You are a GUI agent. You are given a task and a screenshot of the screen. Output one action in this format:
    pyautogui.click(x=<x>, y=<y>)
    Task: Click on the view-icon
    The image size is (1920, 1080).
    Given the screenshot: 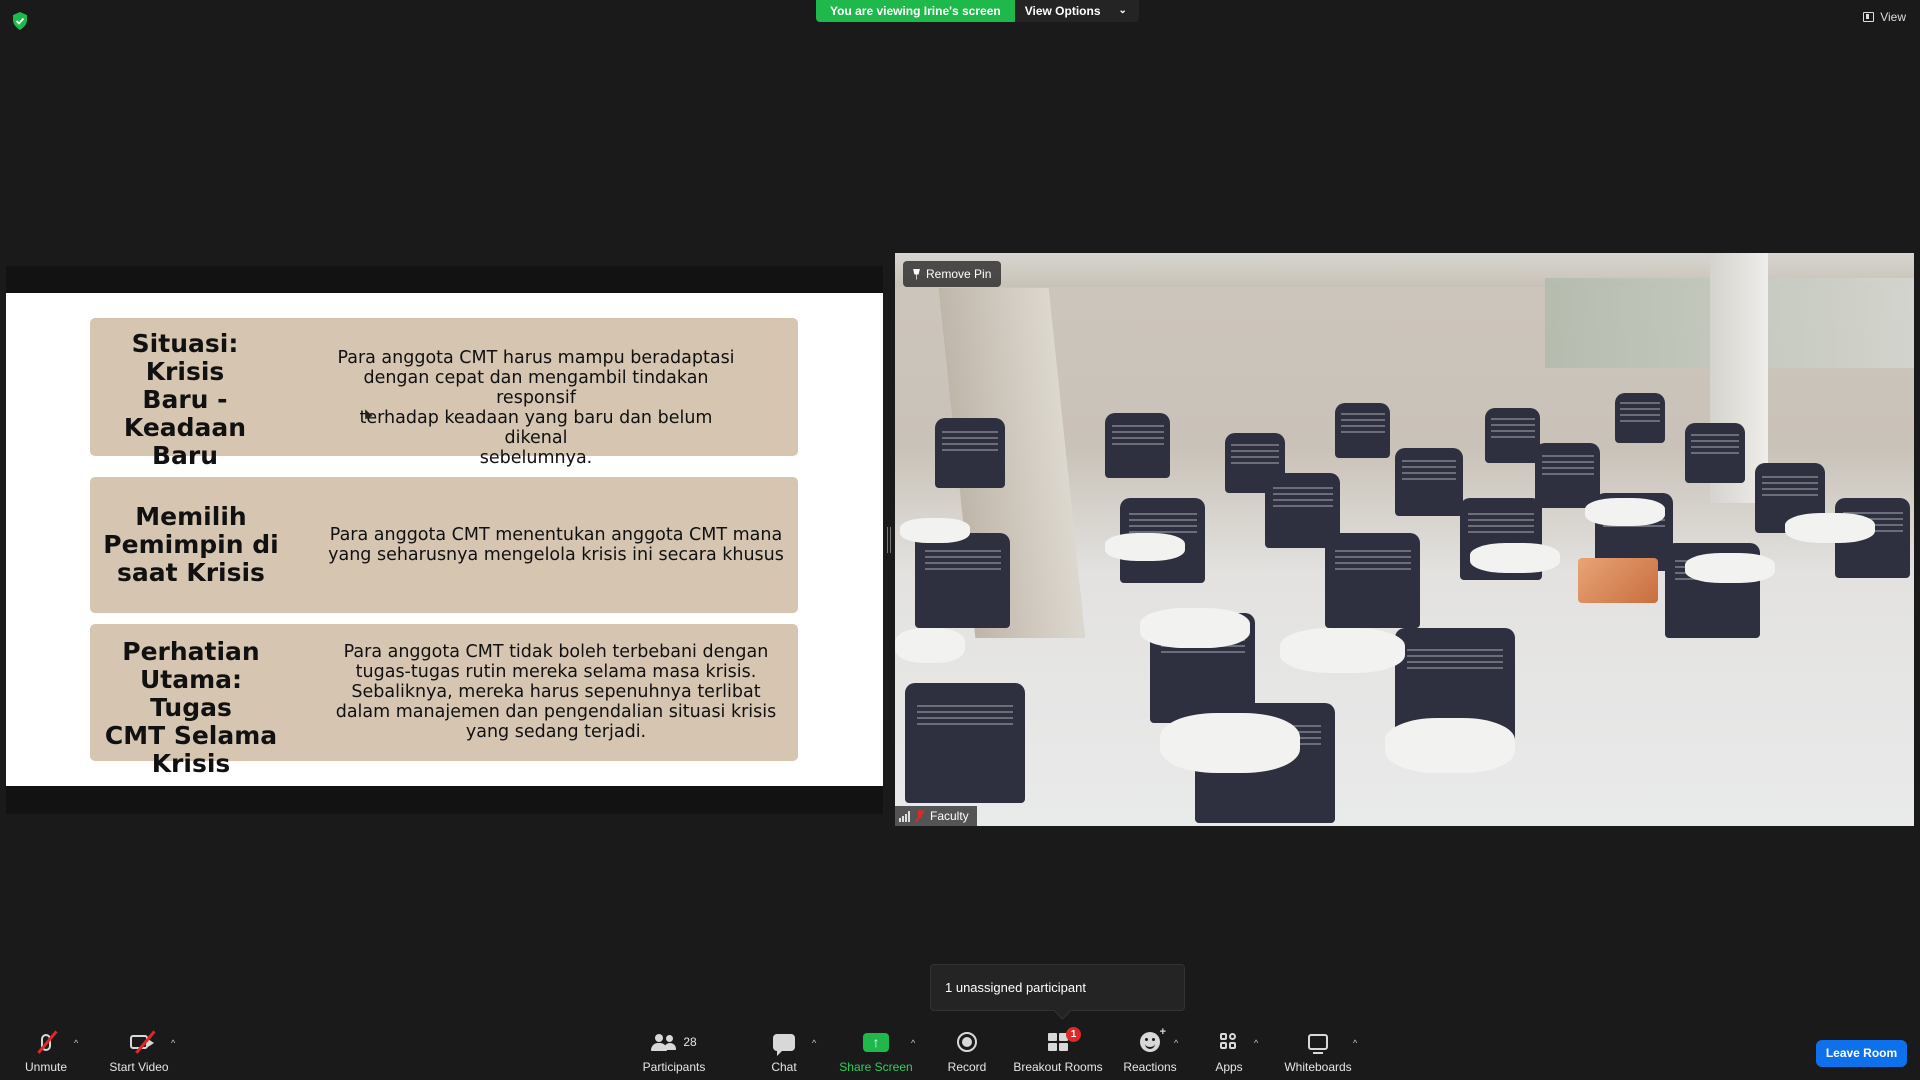 What is the action you would take?
    pyautogui.click(x=1869, y=17)
    